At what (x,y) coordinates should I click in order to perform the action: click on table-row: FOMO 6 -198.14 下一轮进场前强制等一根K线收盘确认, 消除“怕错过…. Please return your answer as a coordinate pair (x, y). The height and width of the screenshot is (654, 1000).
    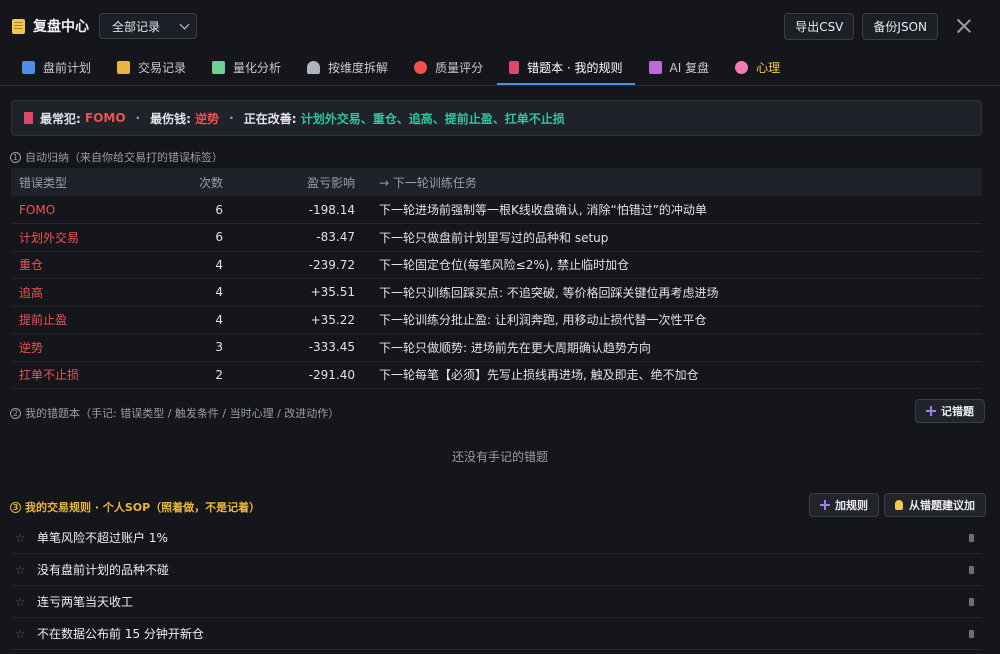
    Looking at the image, I should click on (496, 210).